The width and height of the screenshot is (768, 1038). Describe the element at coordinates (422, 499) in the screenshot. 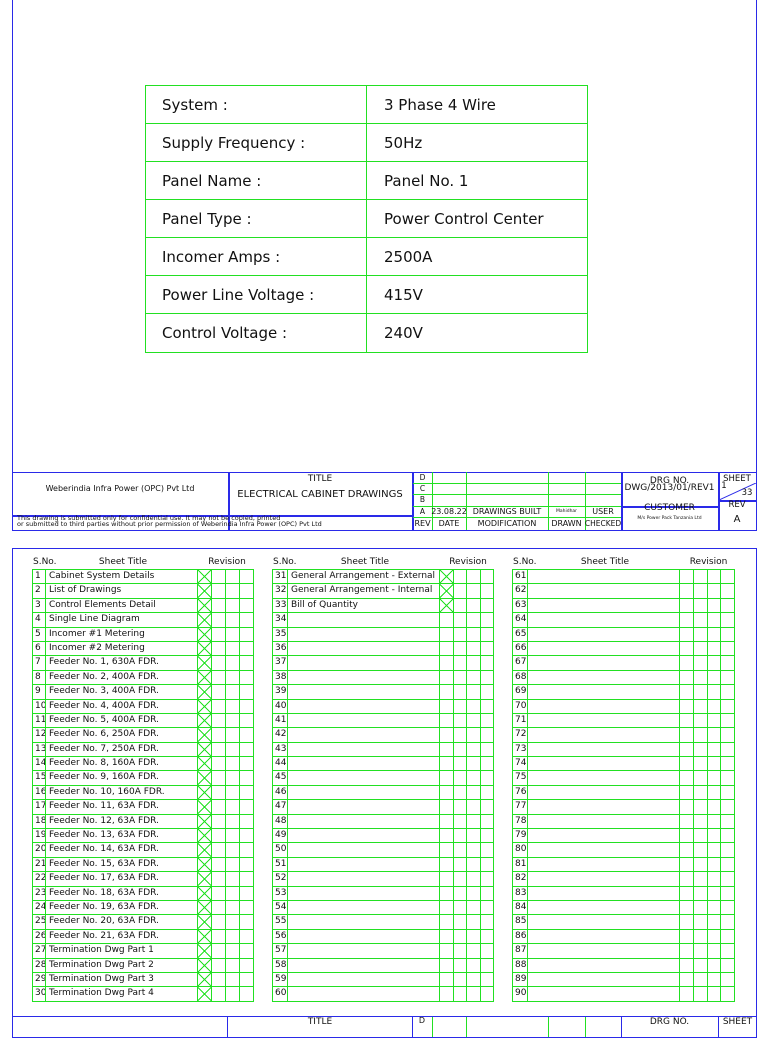

I see `rev-letter: B` at that location.